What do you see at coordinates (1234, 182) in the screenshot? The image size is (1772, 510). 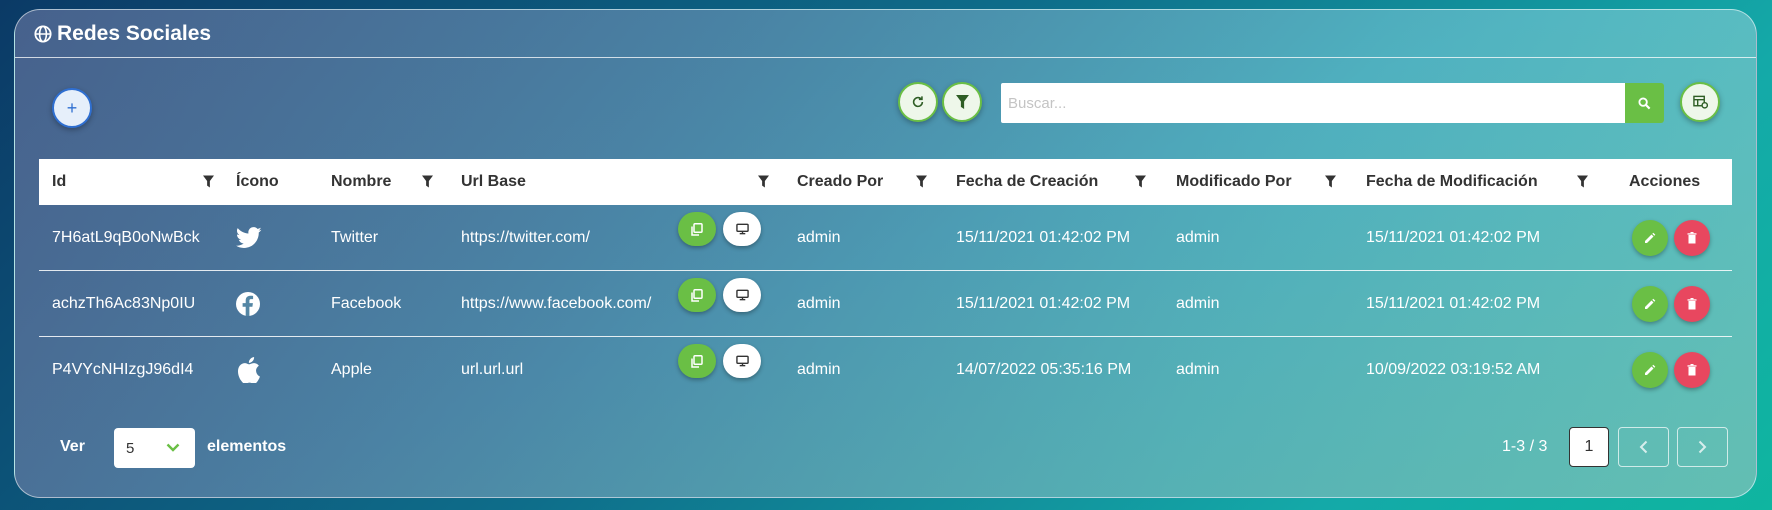 I see `header-modificado-por: Modificado Por` at bounding box center [1234, 182].